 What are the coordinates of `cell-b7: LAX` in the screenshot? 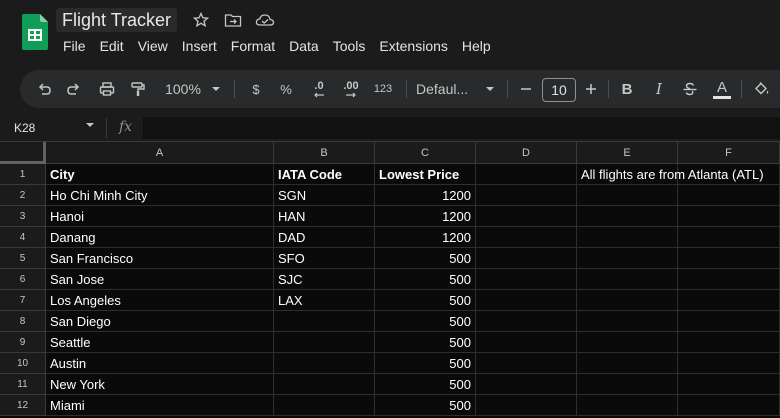 It's located at (324, 300).